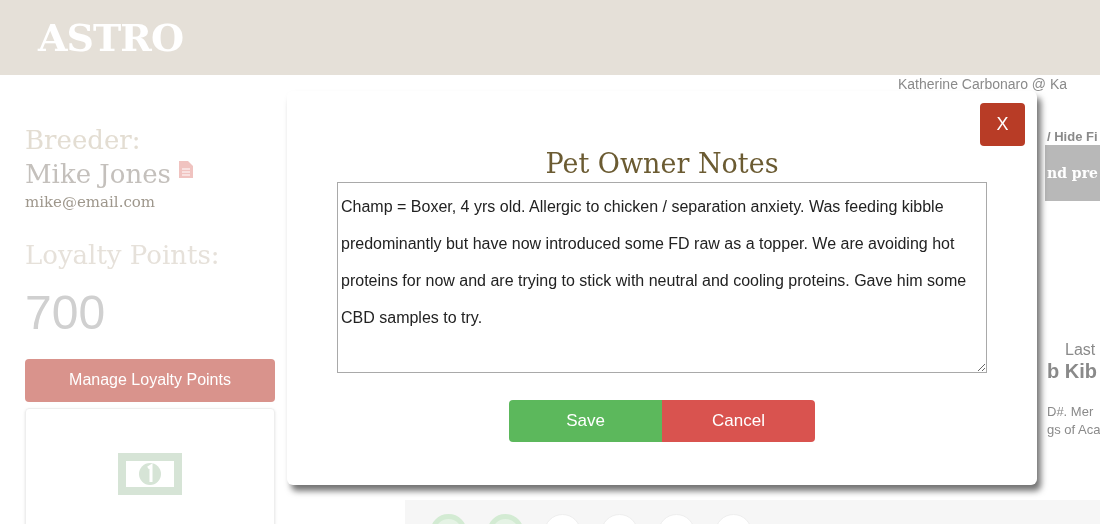  Describe the element at coordinates (585, 421) in the screenshot. I see `save-button: Save` at that location.